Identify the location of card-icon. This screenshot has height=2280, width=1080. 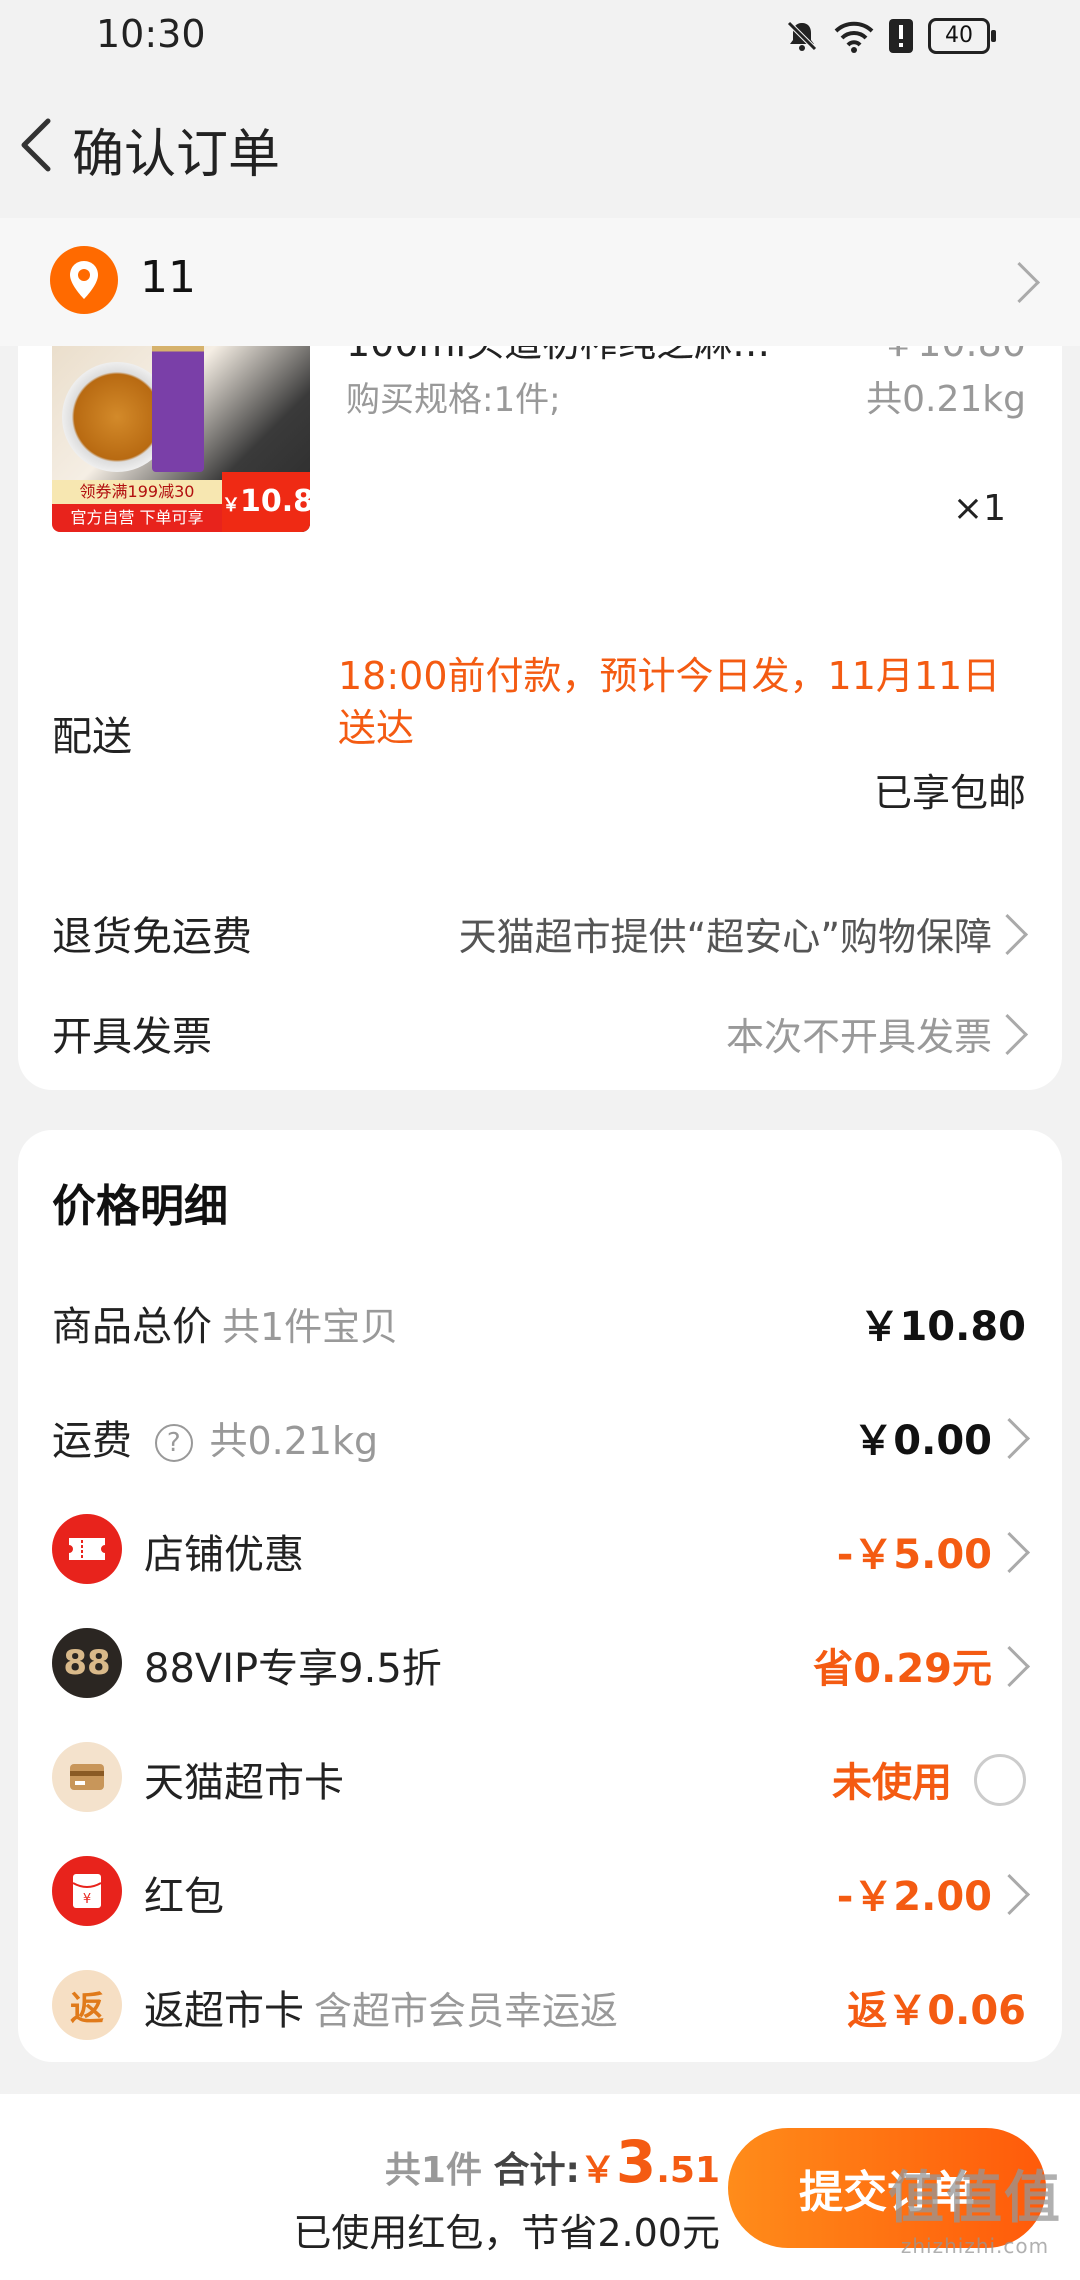
(87, 1777).